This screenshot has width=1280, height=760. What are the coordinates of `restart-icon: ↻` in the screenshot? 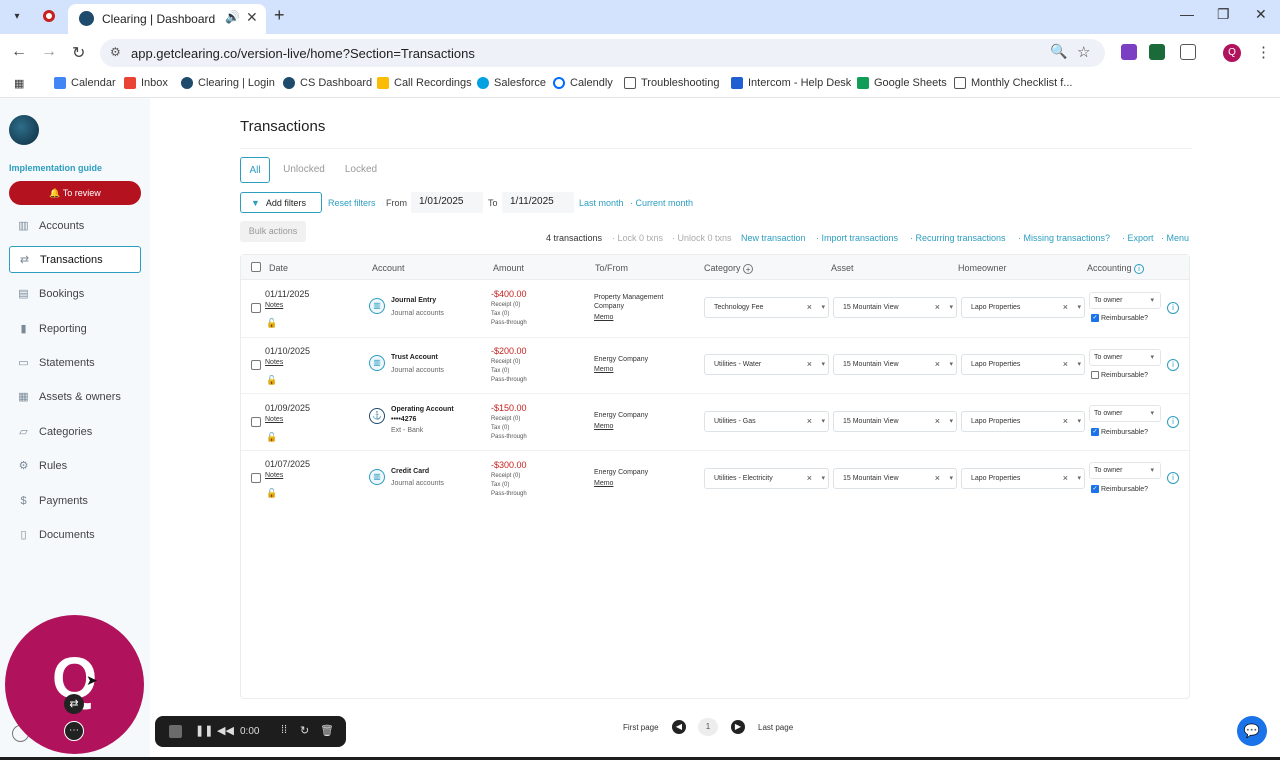 It's located at (304, 730).